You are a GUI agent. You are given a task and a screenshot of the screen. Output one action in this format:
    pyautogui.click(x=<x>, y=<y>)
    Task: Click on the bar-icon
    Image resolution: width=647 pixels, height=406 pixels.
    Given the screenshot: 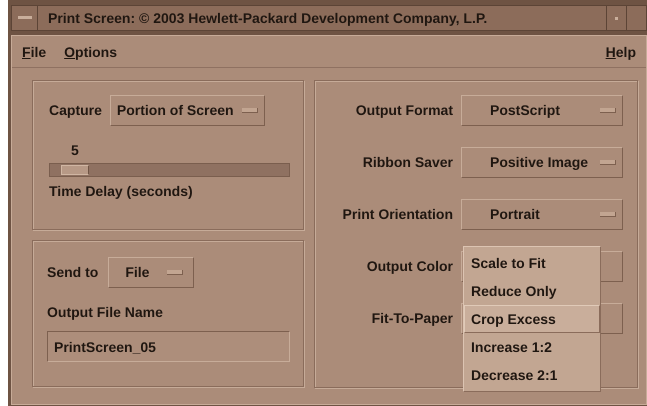 What is the action you would take?
    pyautogui.click(x=25, y=18)
    